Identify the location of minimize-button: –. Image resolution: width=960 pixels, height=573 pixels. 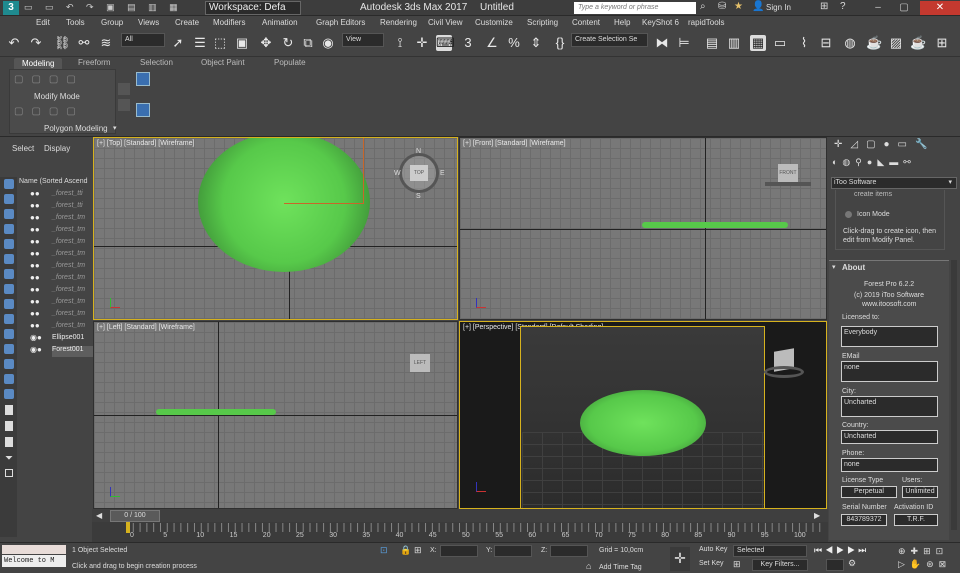
(878, 8).